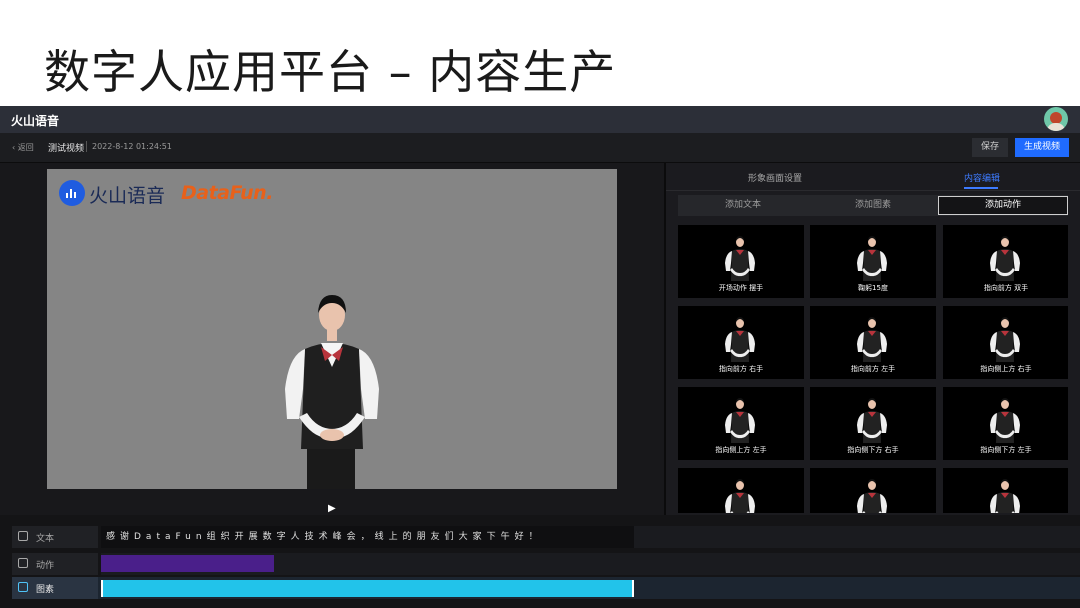  What do you see at coordinates (187, 563) in the screenshot?
I see `action-clip` at bounding box center [187, 563].